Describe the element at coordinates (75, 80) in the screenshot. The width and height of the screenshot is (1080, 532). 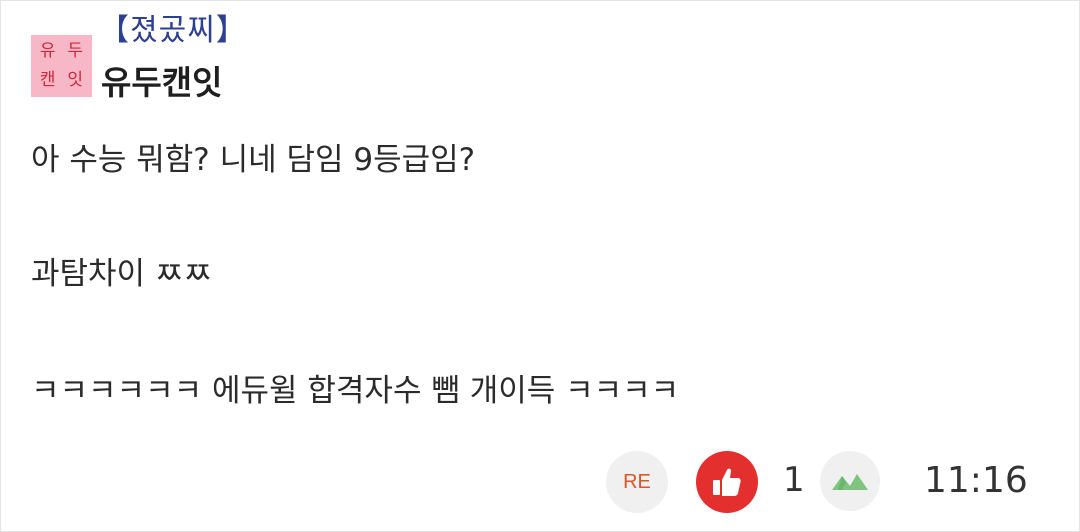
I see `avatar-char: 잇` at that location.